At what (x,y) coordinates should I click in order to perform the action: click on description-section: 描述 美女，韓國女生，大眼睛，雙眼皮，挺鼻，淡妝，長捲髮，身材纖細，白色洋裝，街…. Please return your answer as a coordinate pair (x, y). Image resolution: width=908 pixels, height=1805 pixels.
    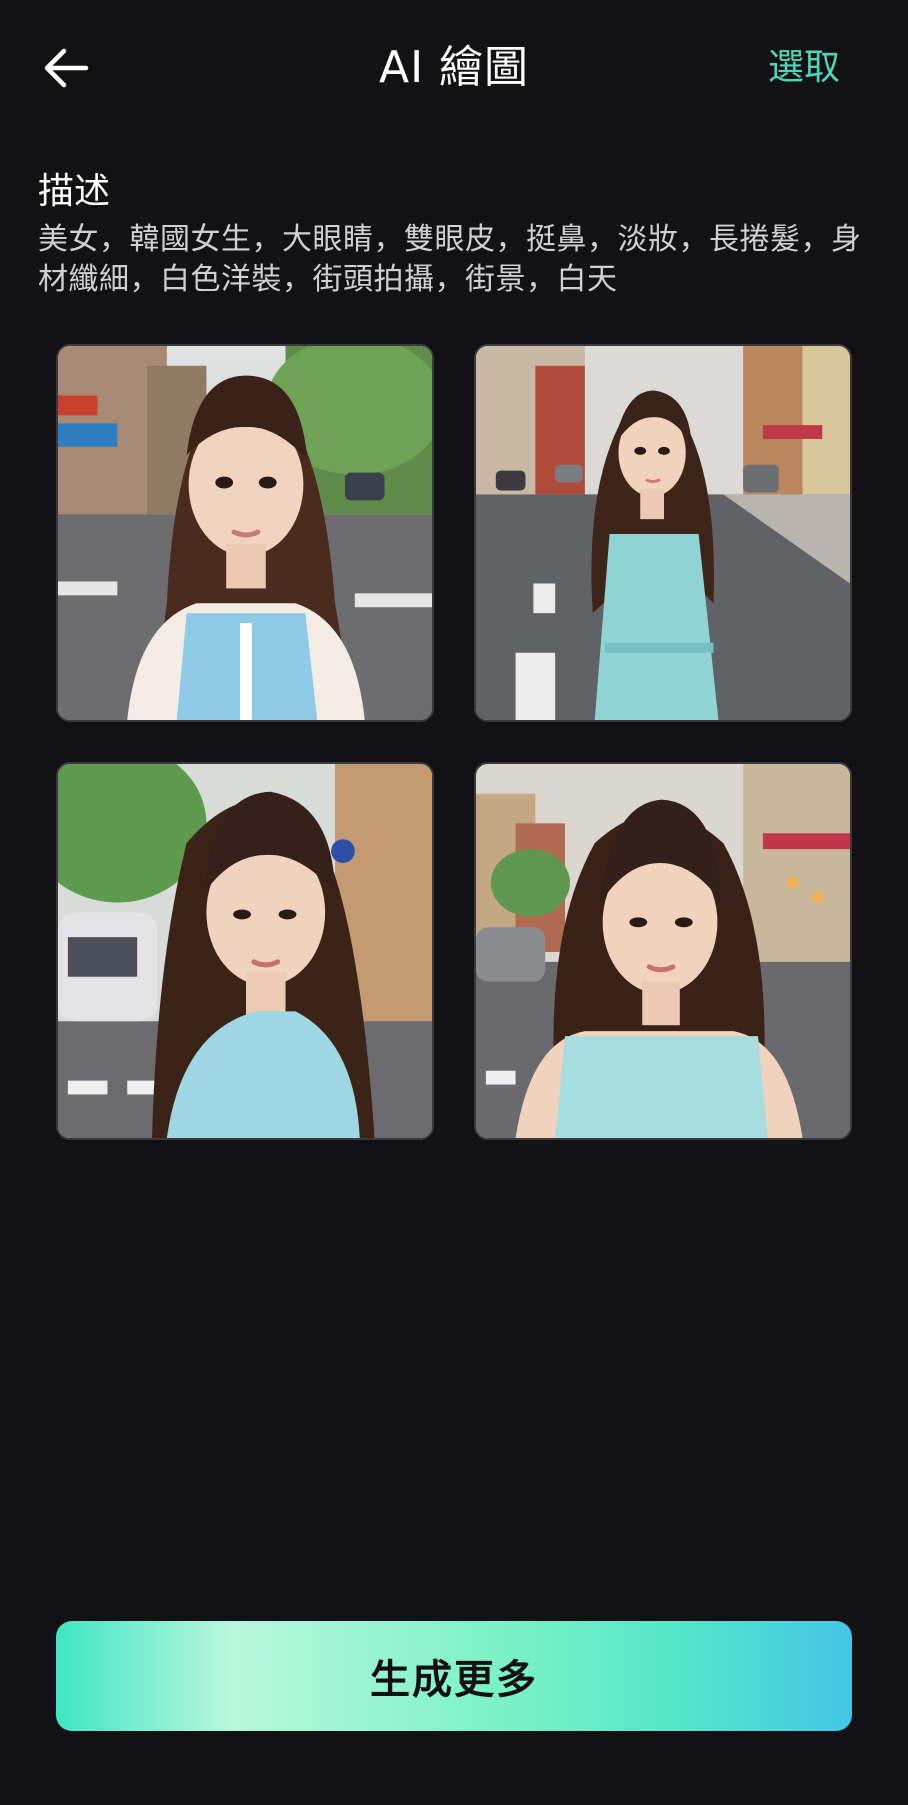
    Looking at the image, I should click on (458, 233).